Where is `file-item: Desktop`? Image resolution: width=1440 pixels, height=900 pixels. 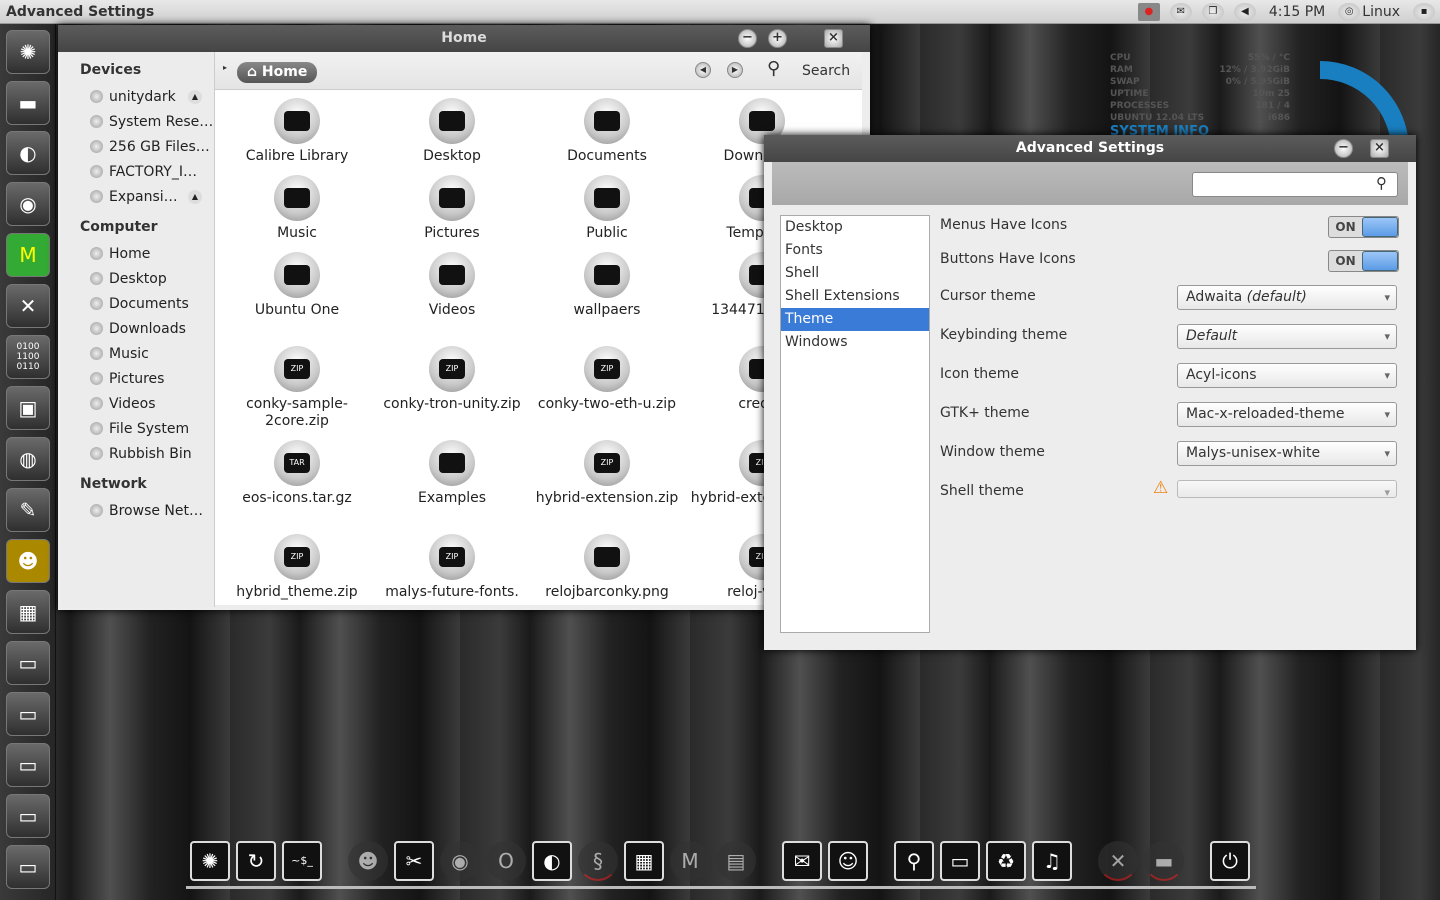
file-item: Desktop is located at coordinates (452, 131).